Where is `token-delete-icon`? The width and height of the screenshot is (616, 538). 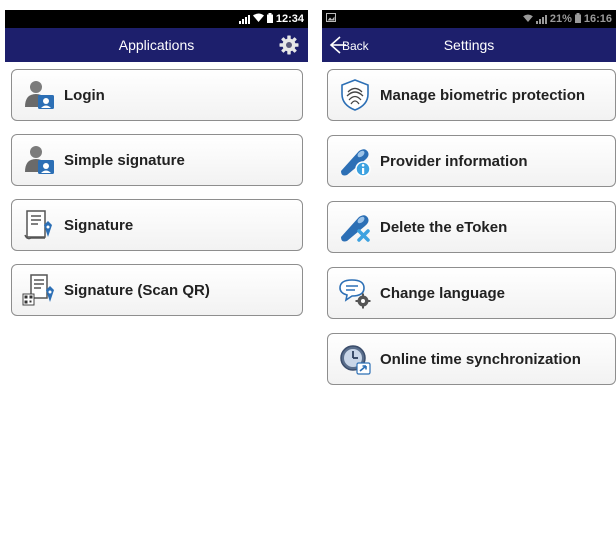 token-delete-icon is located at coordinates (355, 227).